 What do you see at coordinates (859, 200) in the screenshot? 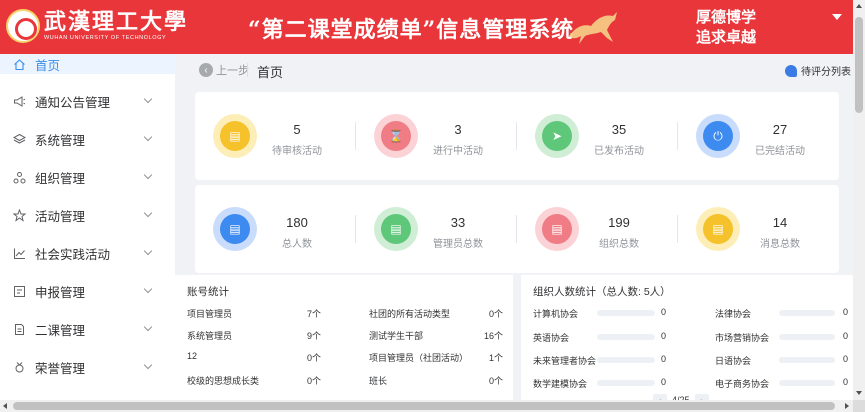
I see `vertical-scrollbar` at bounding box center [859, 200].